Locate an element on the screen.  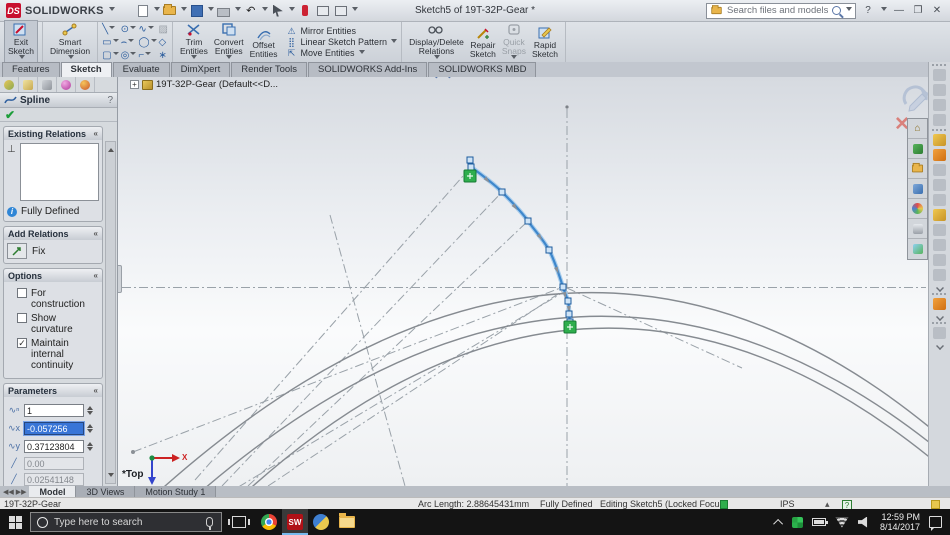
status-units: IPS is located at coordinates (787, 504).